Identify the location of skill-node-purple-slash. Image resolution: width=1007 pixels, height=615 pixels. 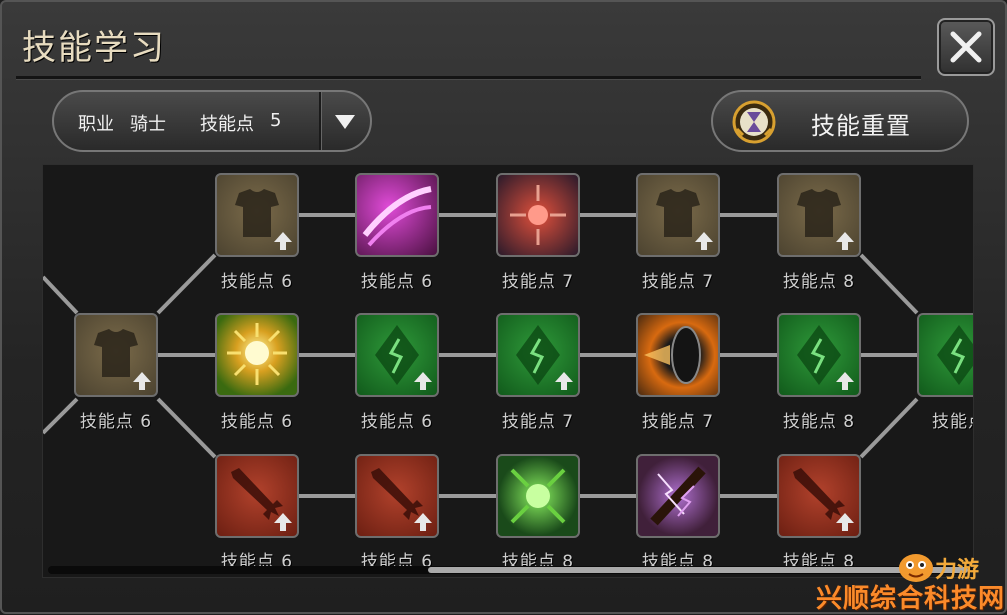
(397, 215).